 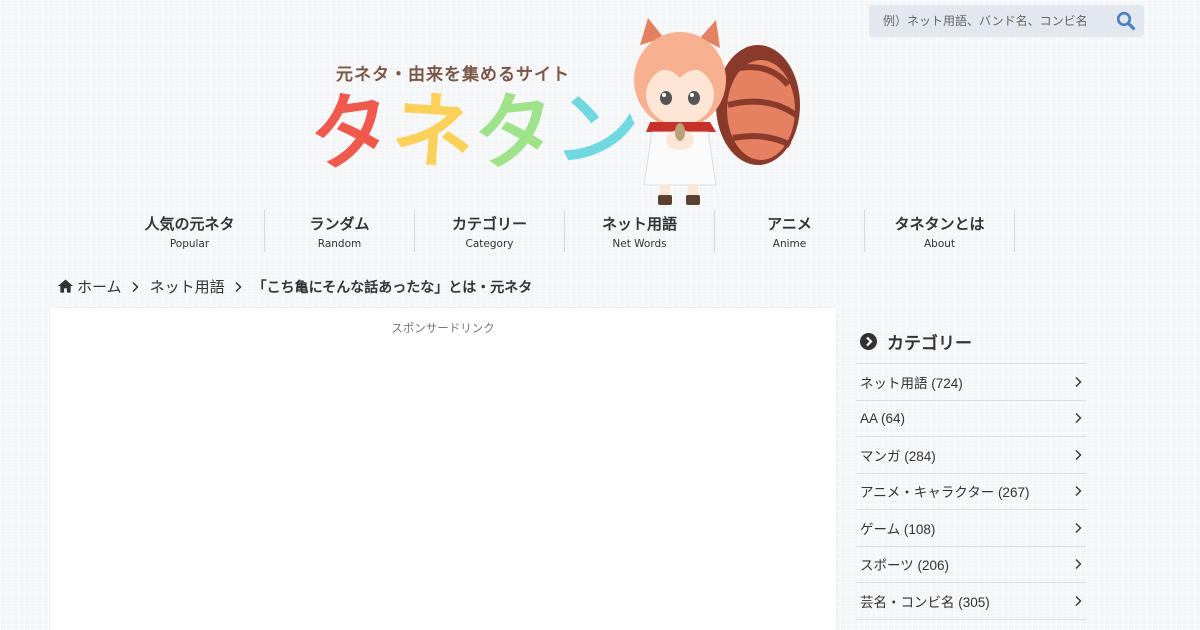 I want to click on nav-label: アニメ, so click(x=789, y=224).